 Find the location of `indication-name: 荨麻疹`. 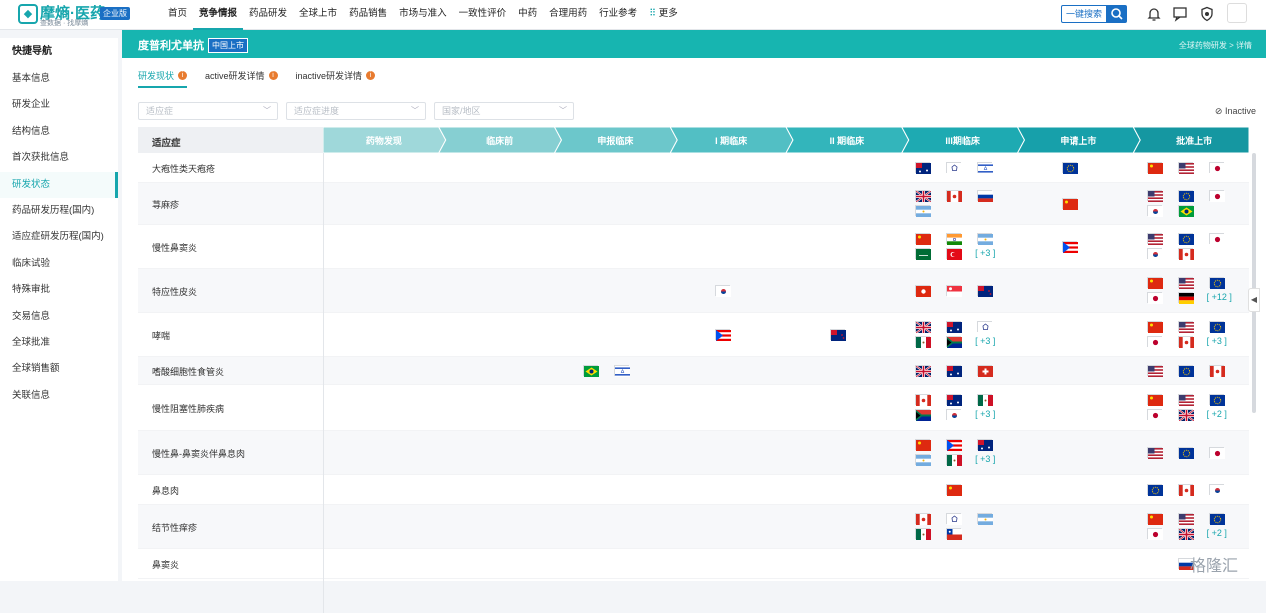

indication-name: 荨麻疹 is located at coordinates (165, 204).